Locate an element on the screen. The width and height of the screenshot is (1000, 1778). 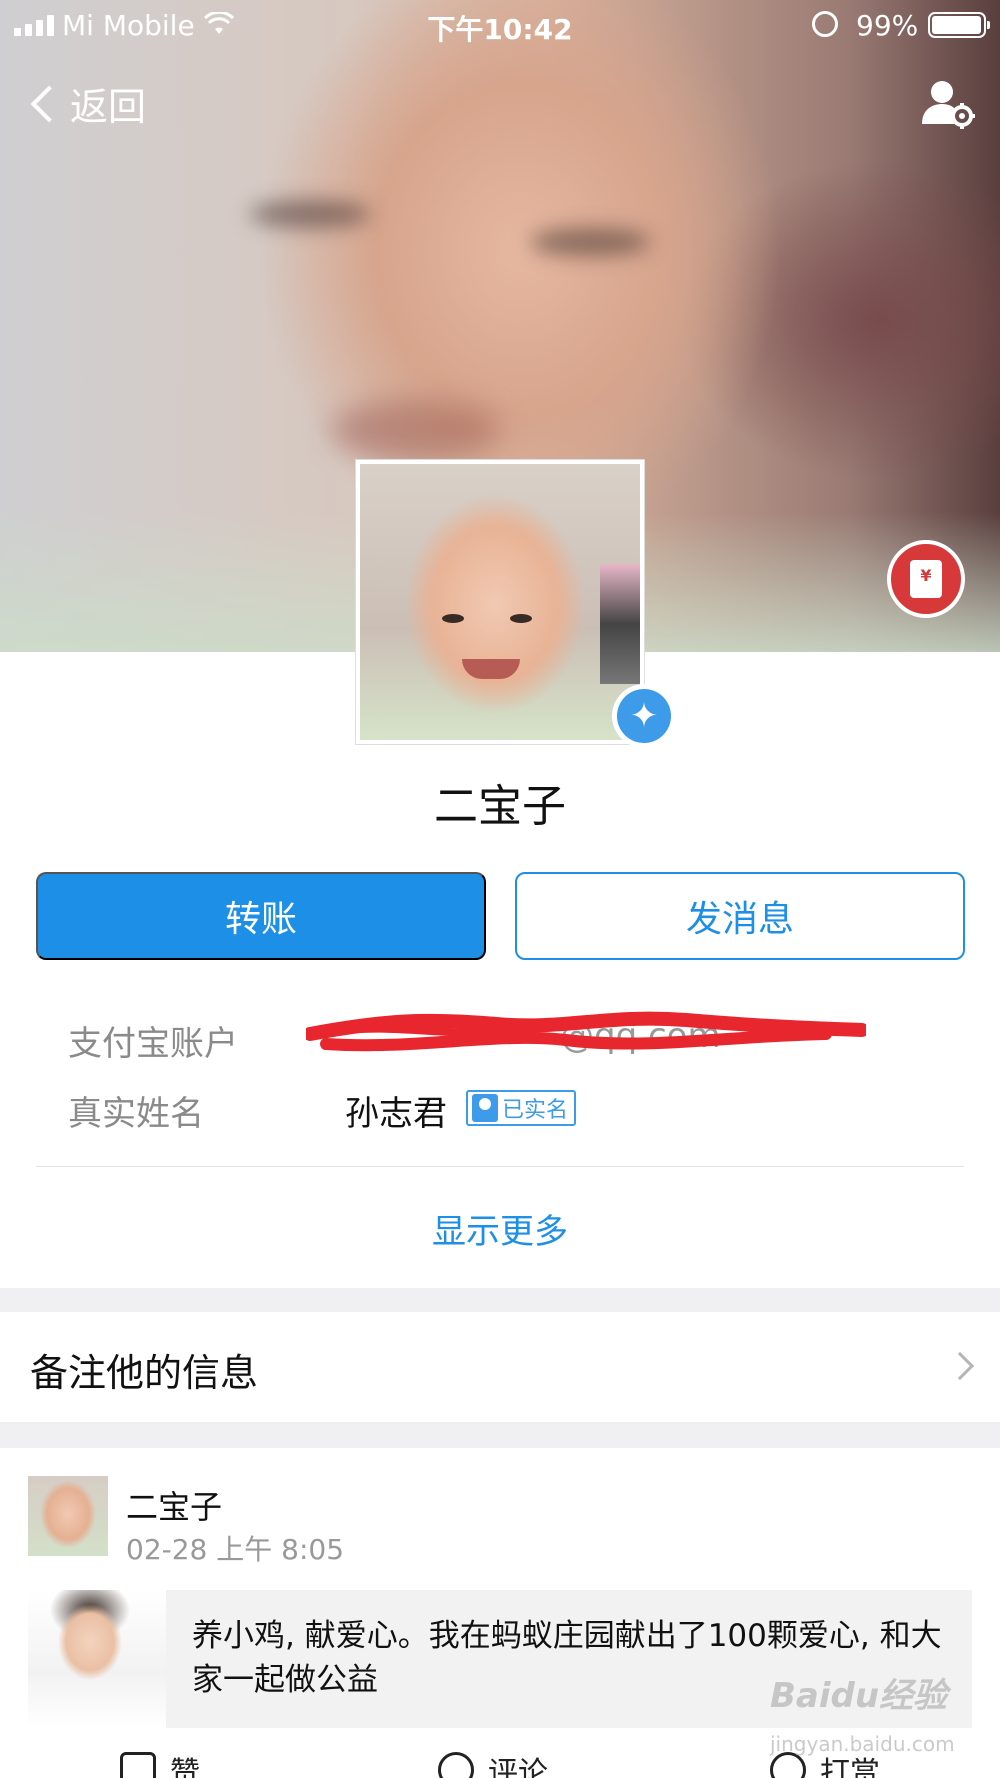
verified-badge-icon: ✦ is located at coordinates (644, 716).